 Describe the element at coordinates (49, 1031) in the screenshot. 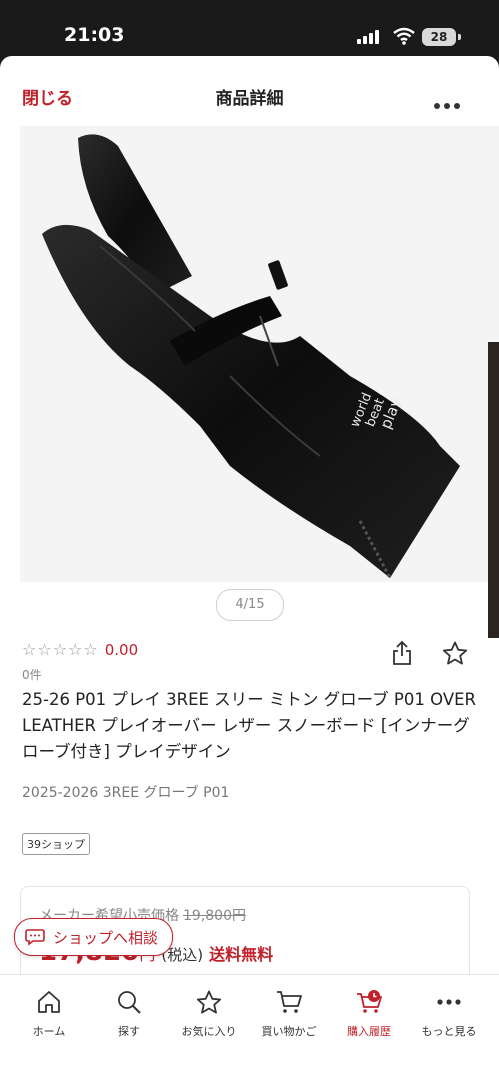

I see `tab-label: ホーム` at that location.